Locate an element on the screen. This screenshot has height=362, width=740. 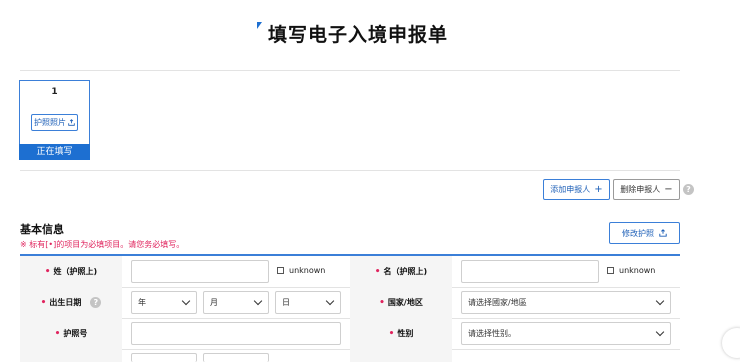
delete-applicant-label: 删除申报人 is located at coordinates (640, 189).